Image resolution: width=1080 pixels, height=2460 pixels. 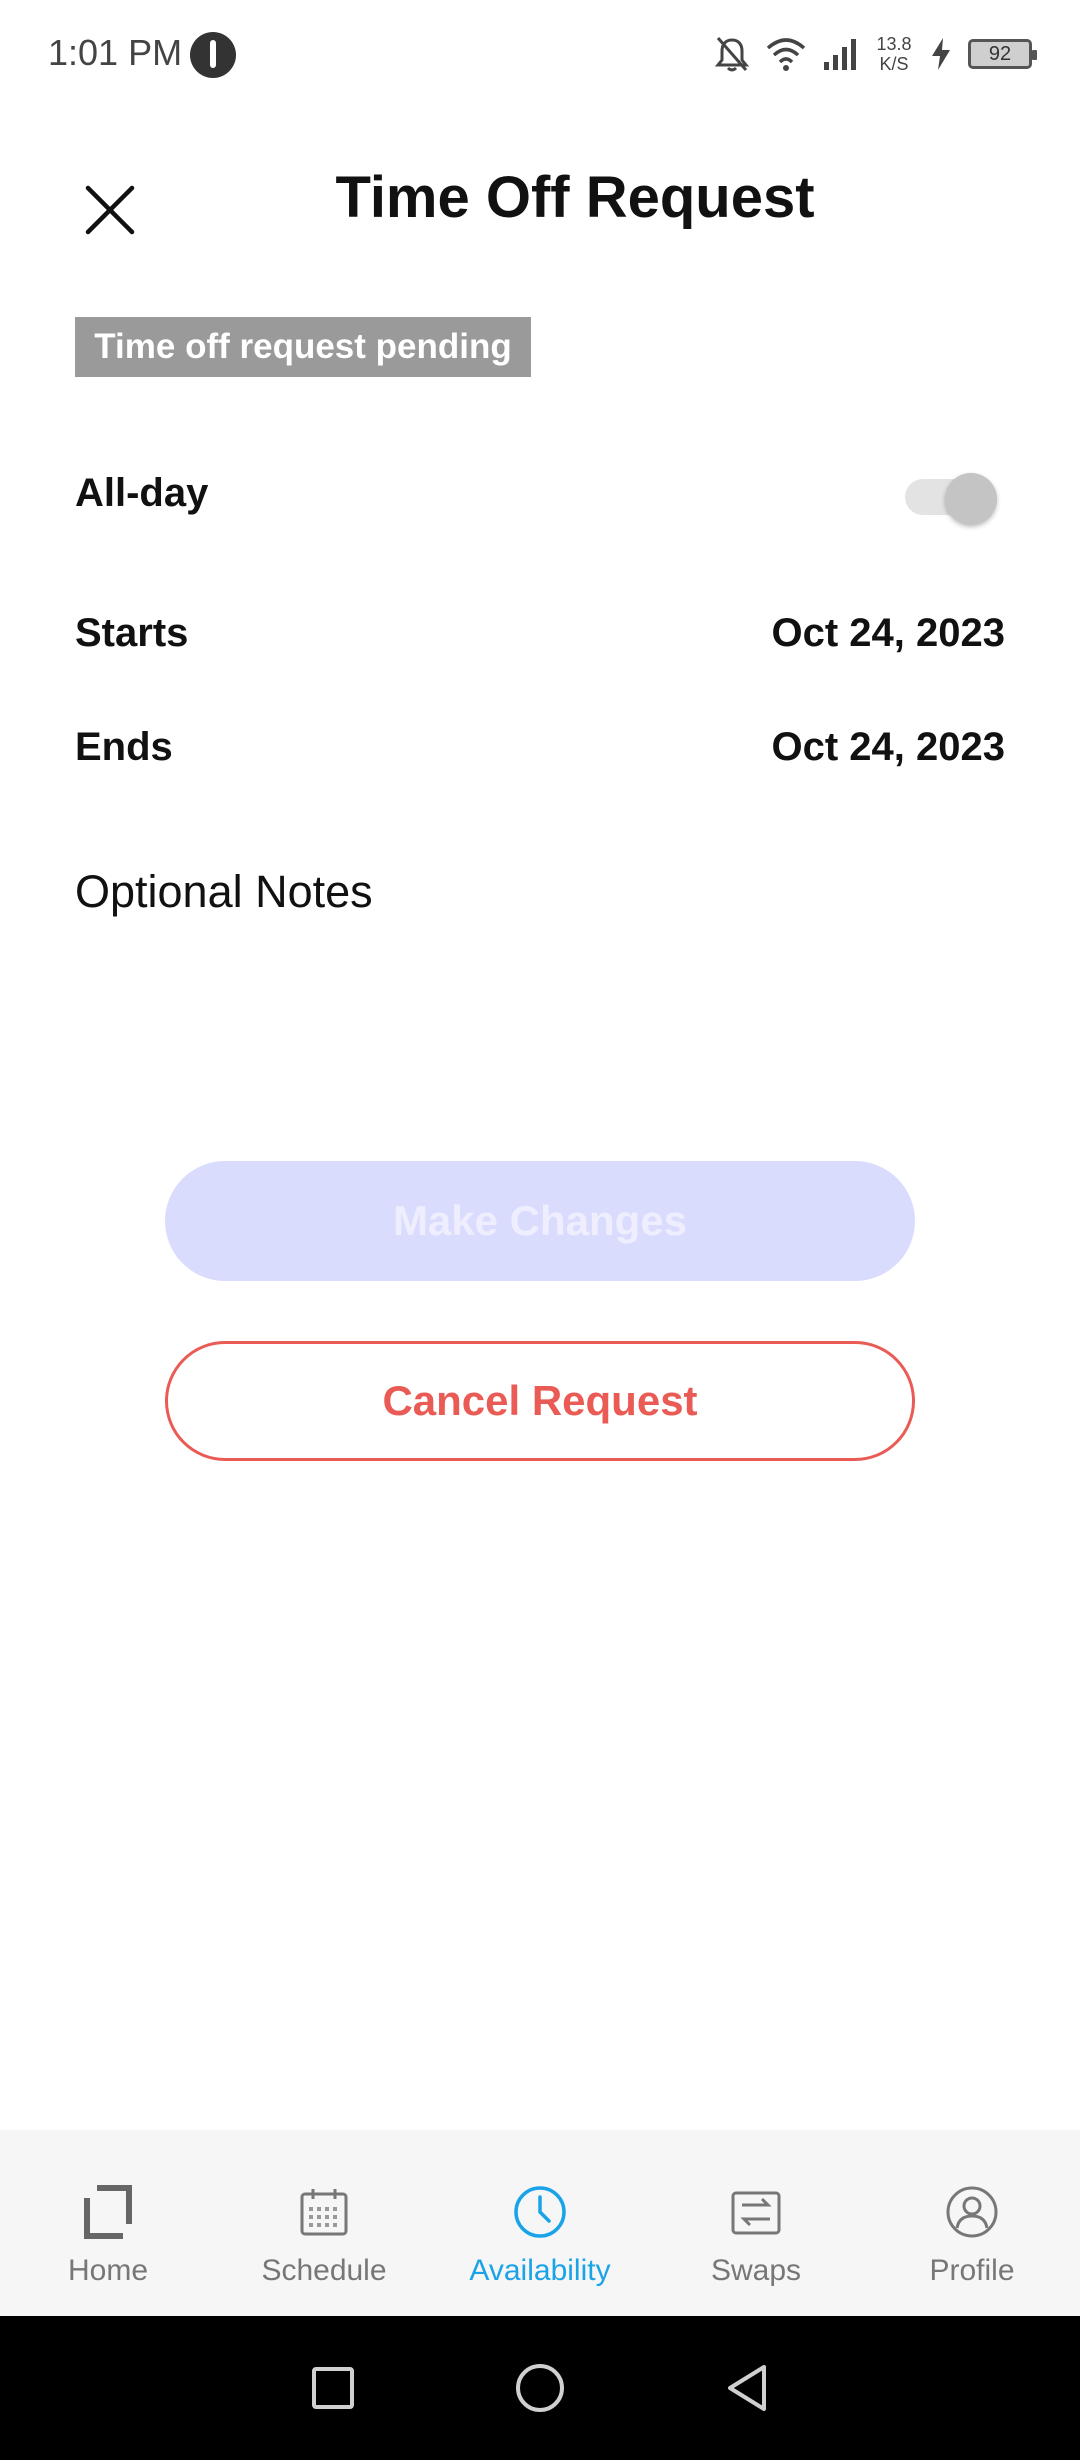 I want to click on toggle-thumb, so click(x=971, y=499).